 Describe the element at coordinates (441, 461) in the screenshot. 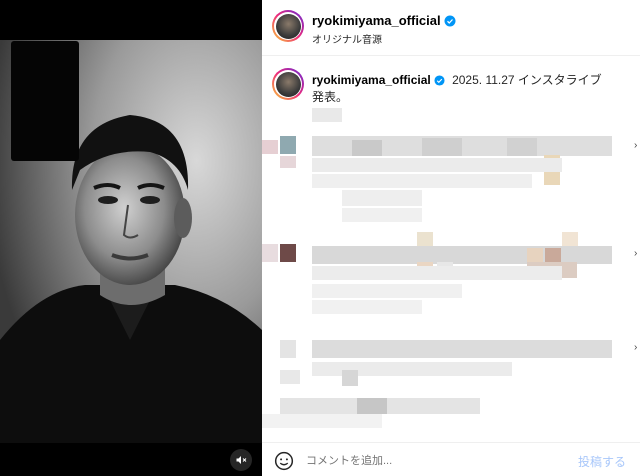

I see `comment-input` at that location.